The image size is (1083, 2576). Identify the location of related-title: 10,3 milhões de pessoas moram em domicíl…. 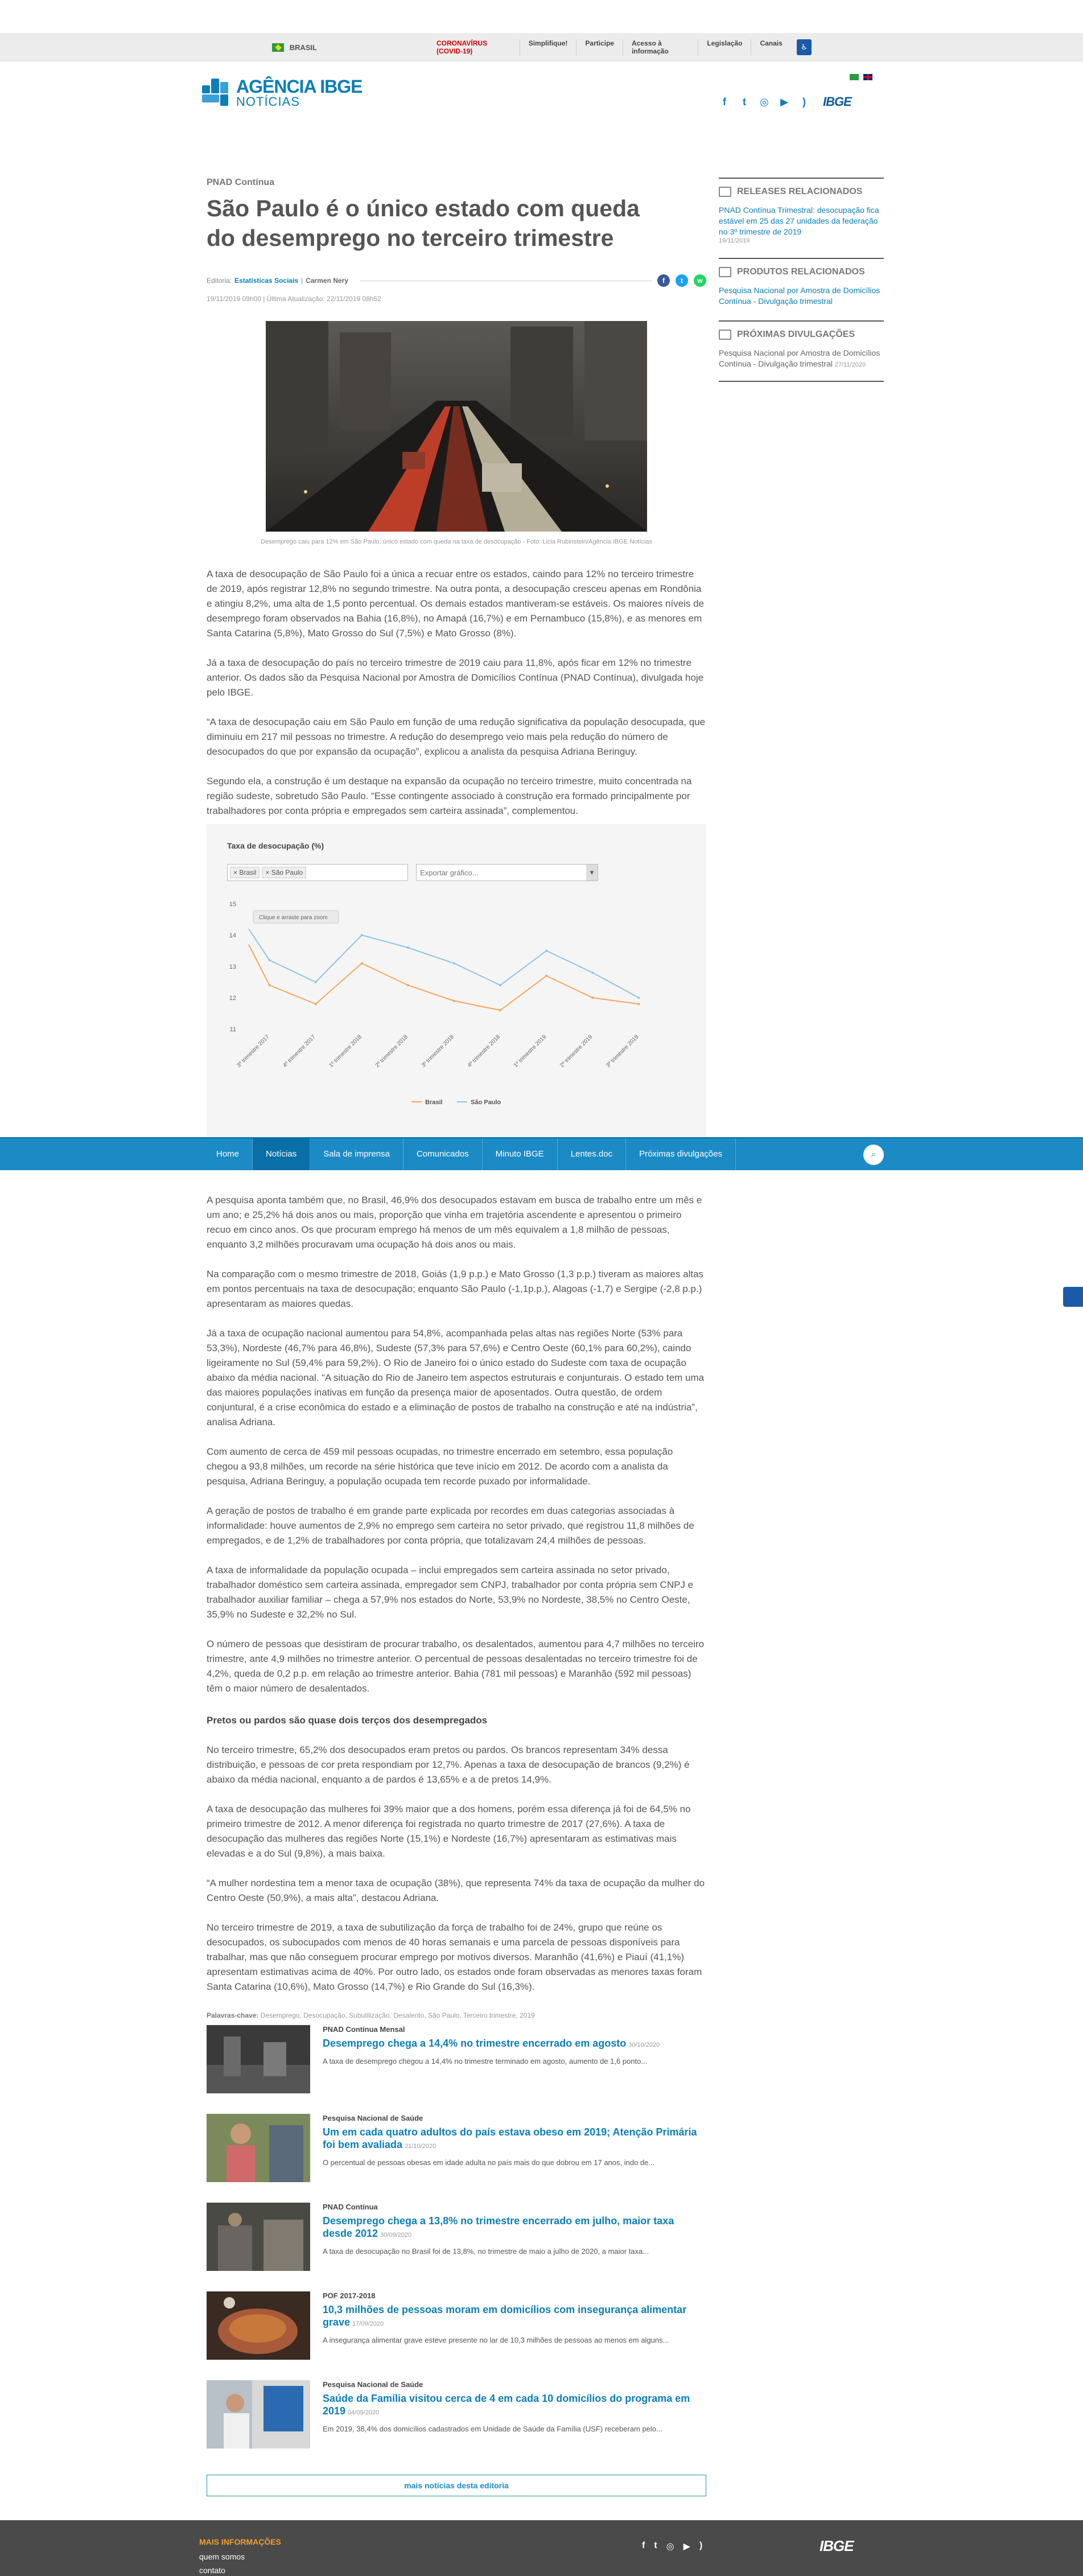
(514, 2316).